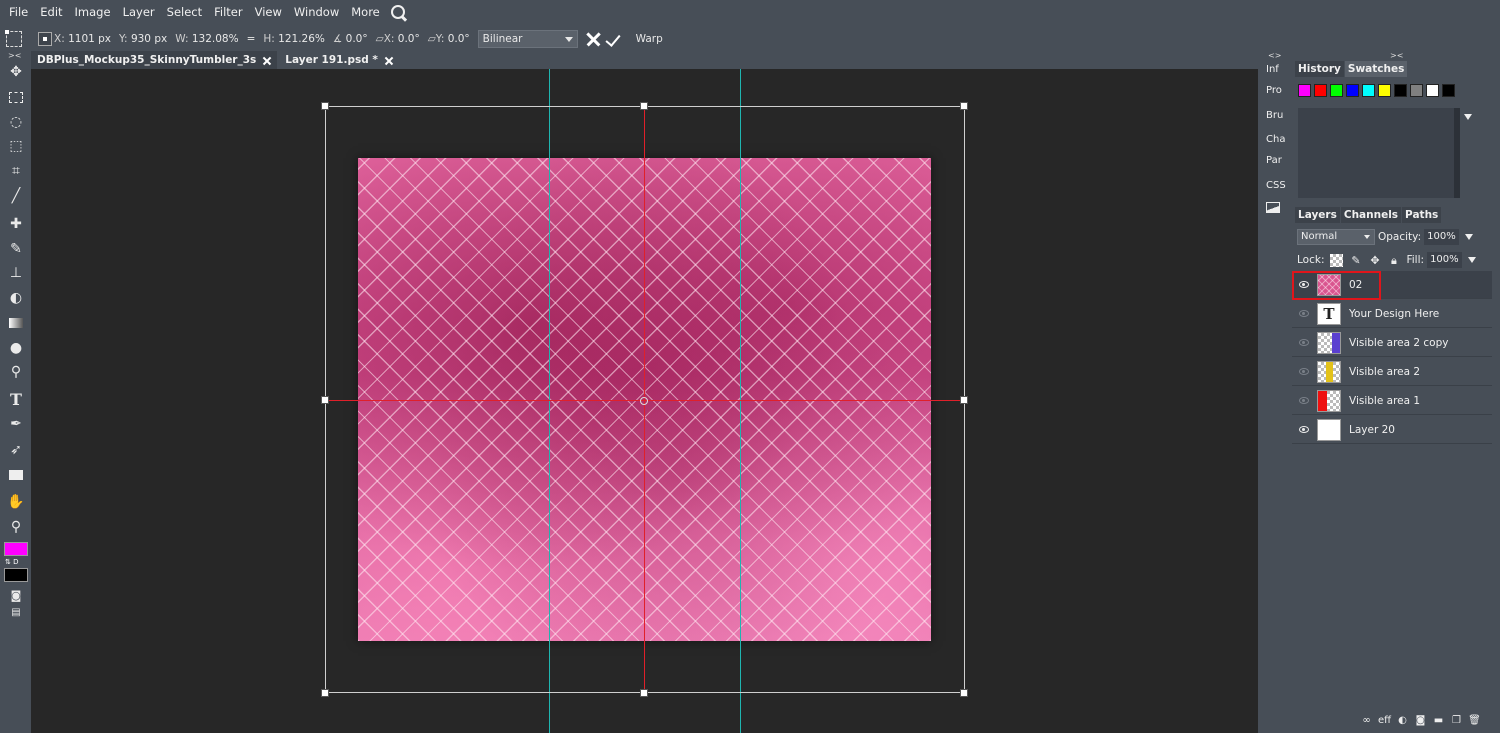 This screenshot has height=733, width=1500. I want to click on tab-swatches: Swatches, so click(1376, 69).